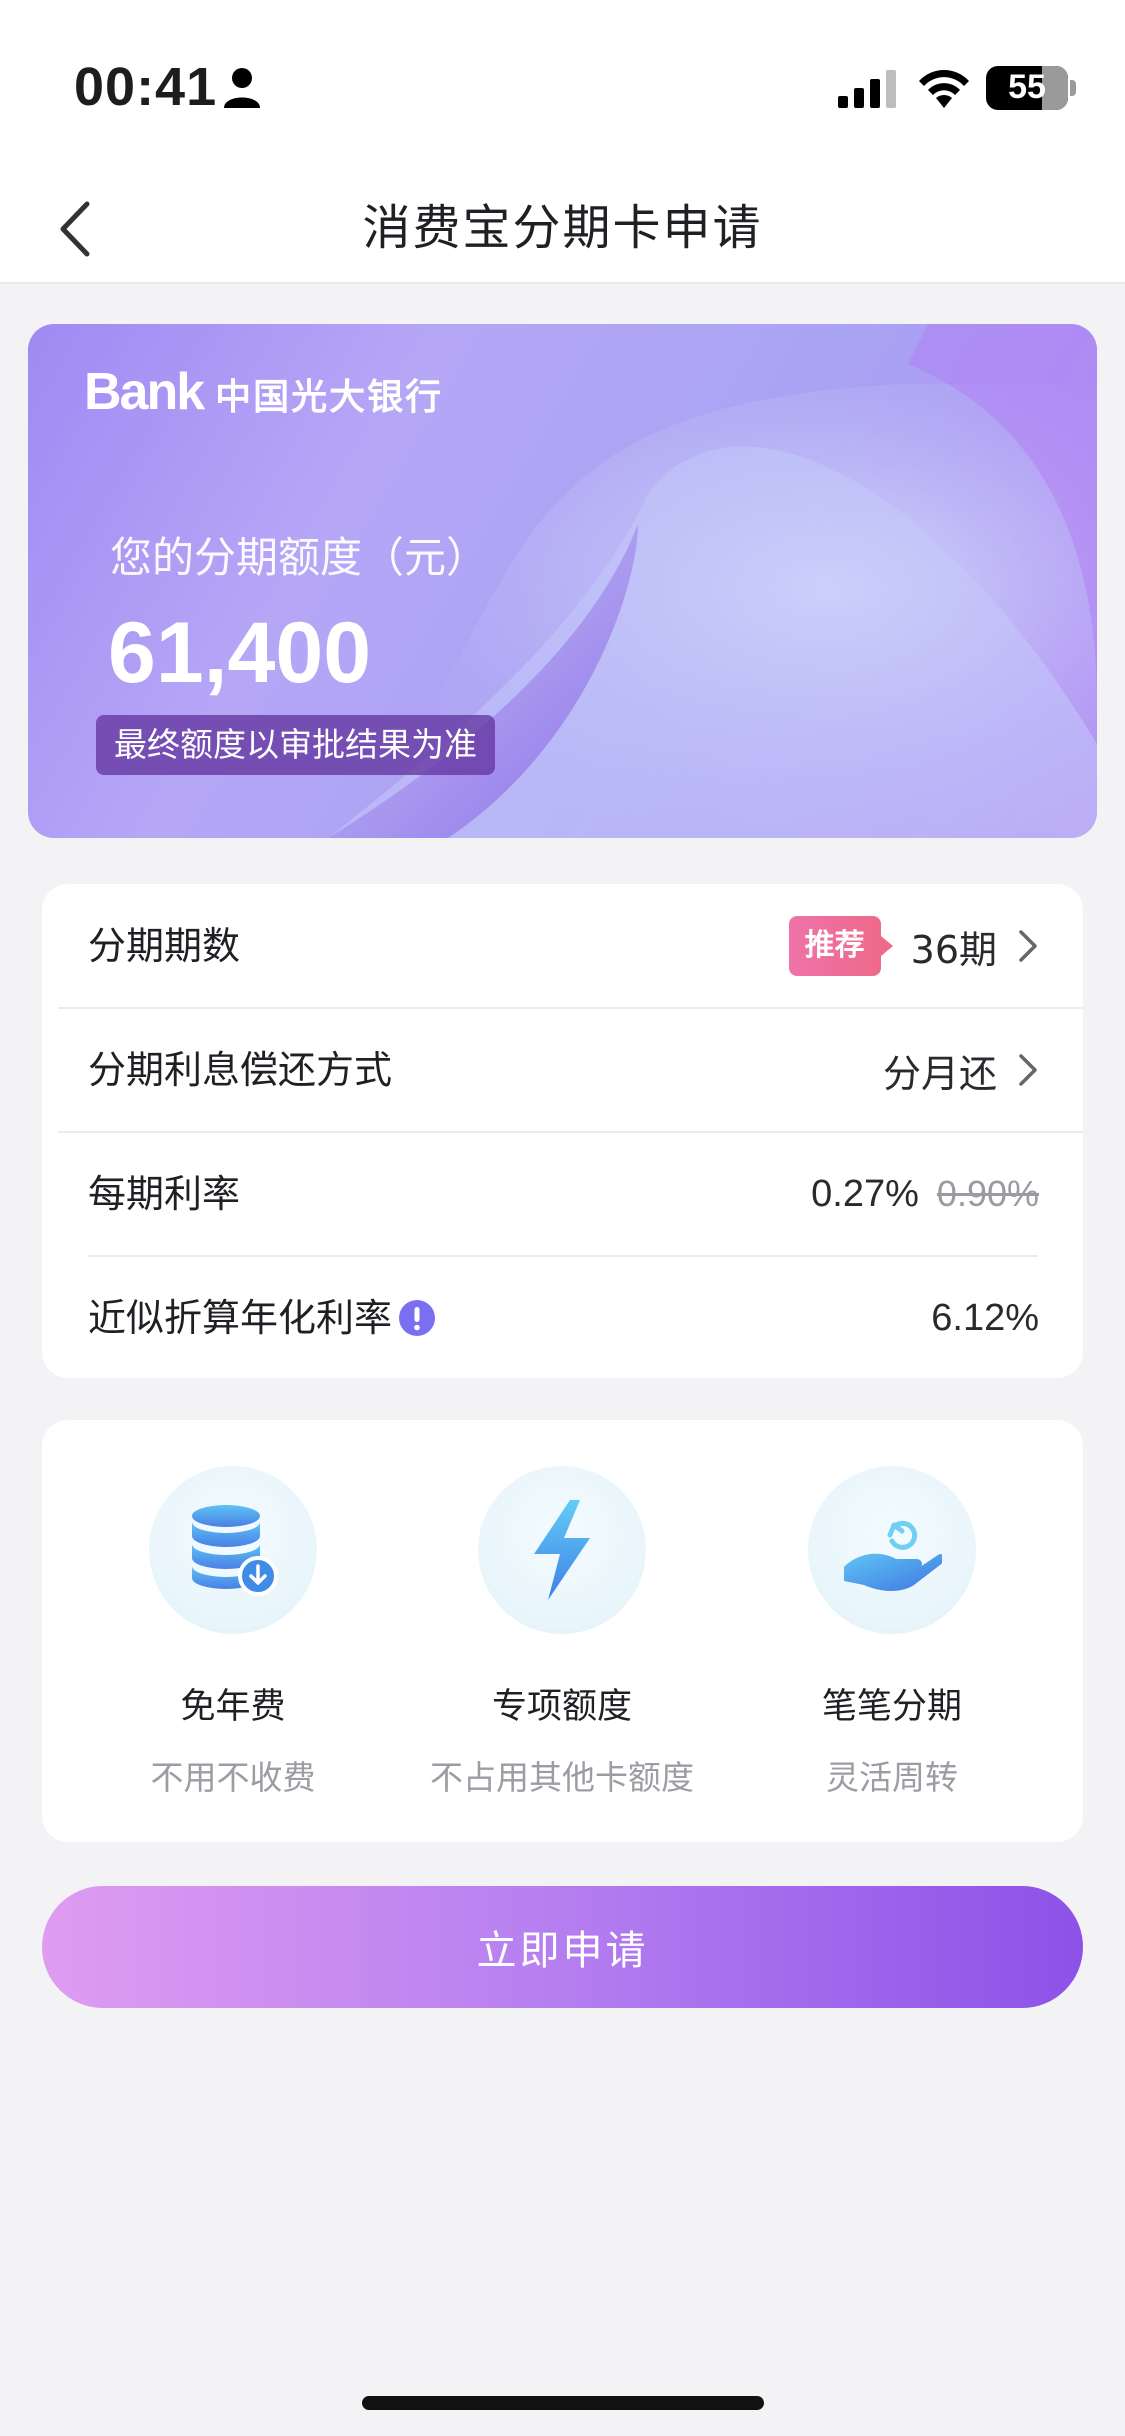 The height and width of the screenshot is (2436, 1125). I want to click on feature-item: 笔笔分期 灵活周转, so click(892, 1636).